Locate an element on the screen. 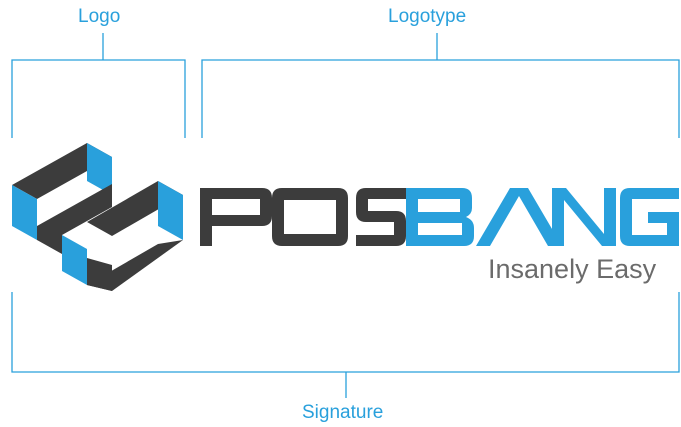 The width and height of the screenshot is (681, 427). tagline: Insanely Easy is located at coordinates (572, 269).